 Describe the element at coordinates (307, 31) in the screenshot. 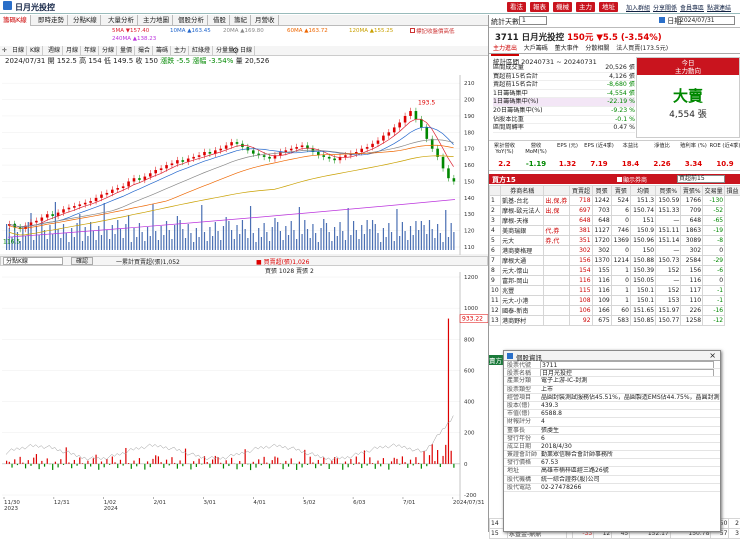

I see `ma-legend-3: 60MA ▲163.72` at that location.